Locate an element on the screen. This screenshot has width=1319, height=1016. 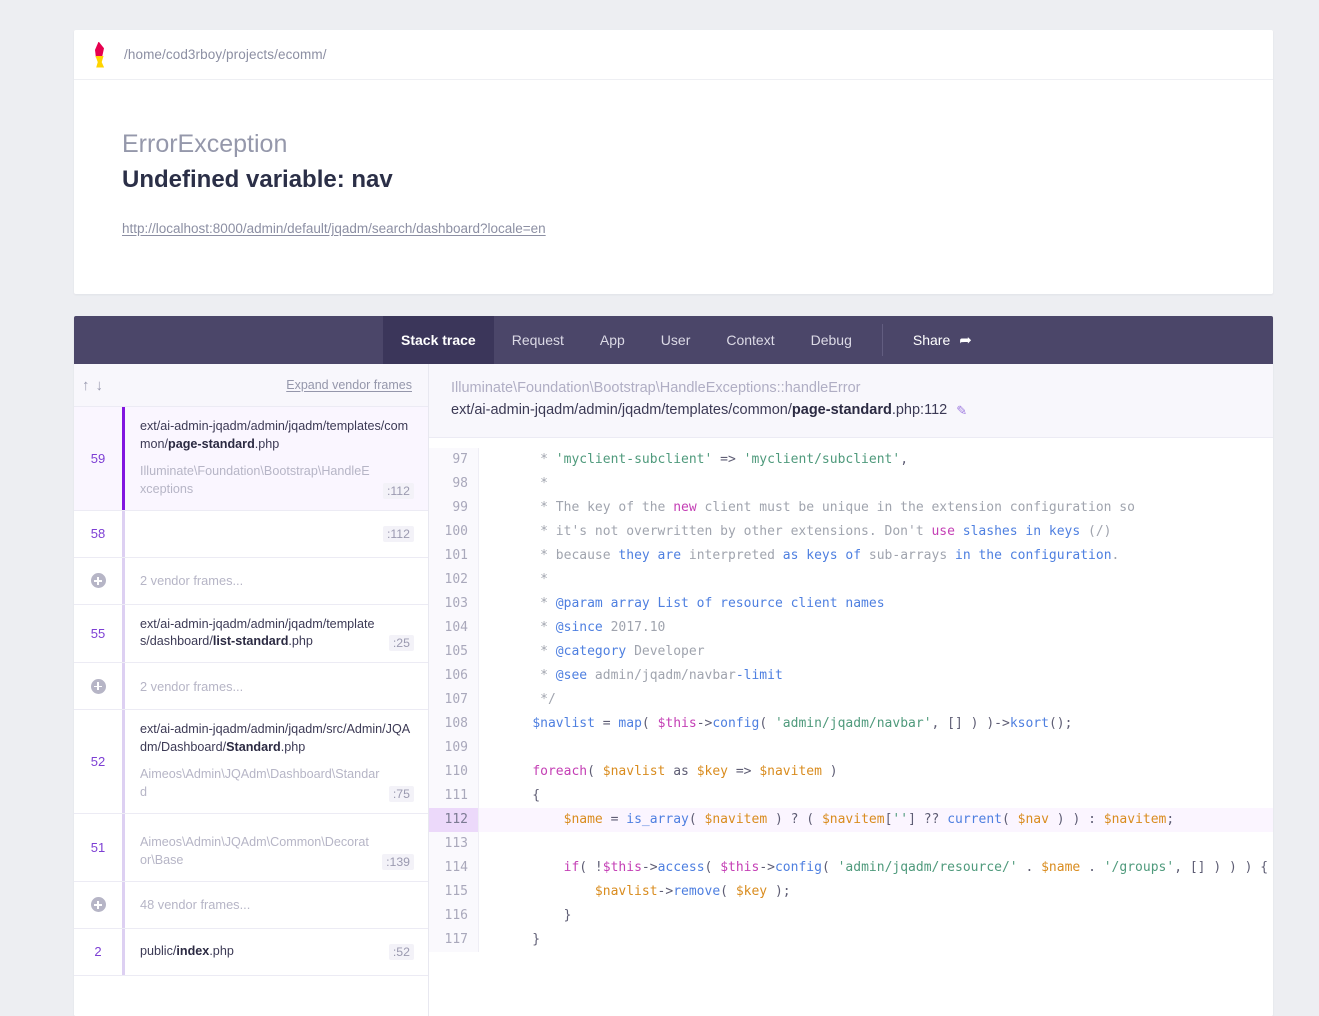
code-line-number: 112 is located at coordinates (454, 819).